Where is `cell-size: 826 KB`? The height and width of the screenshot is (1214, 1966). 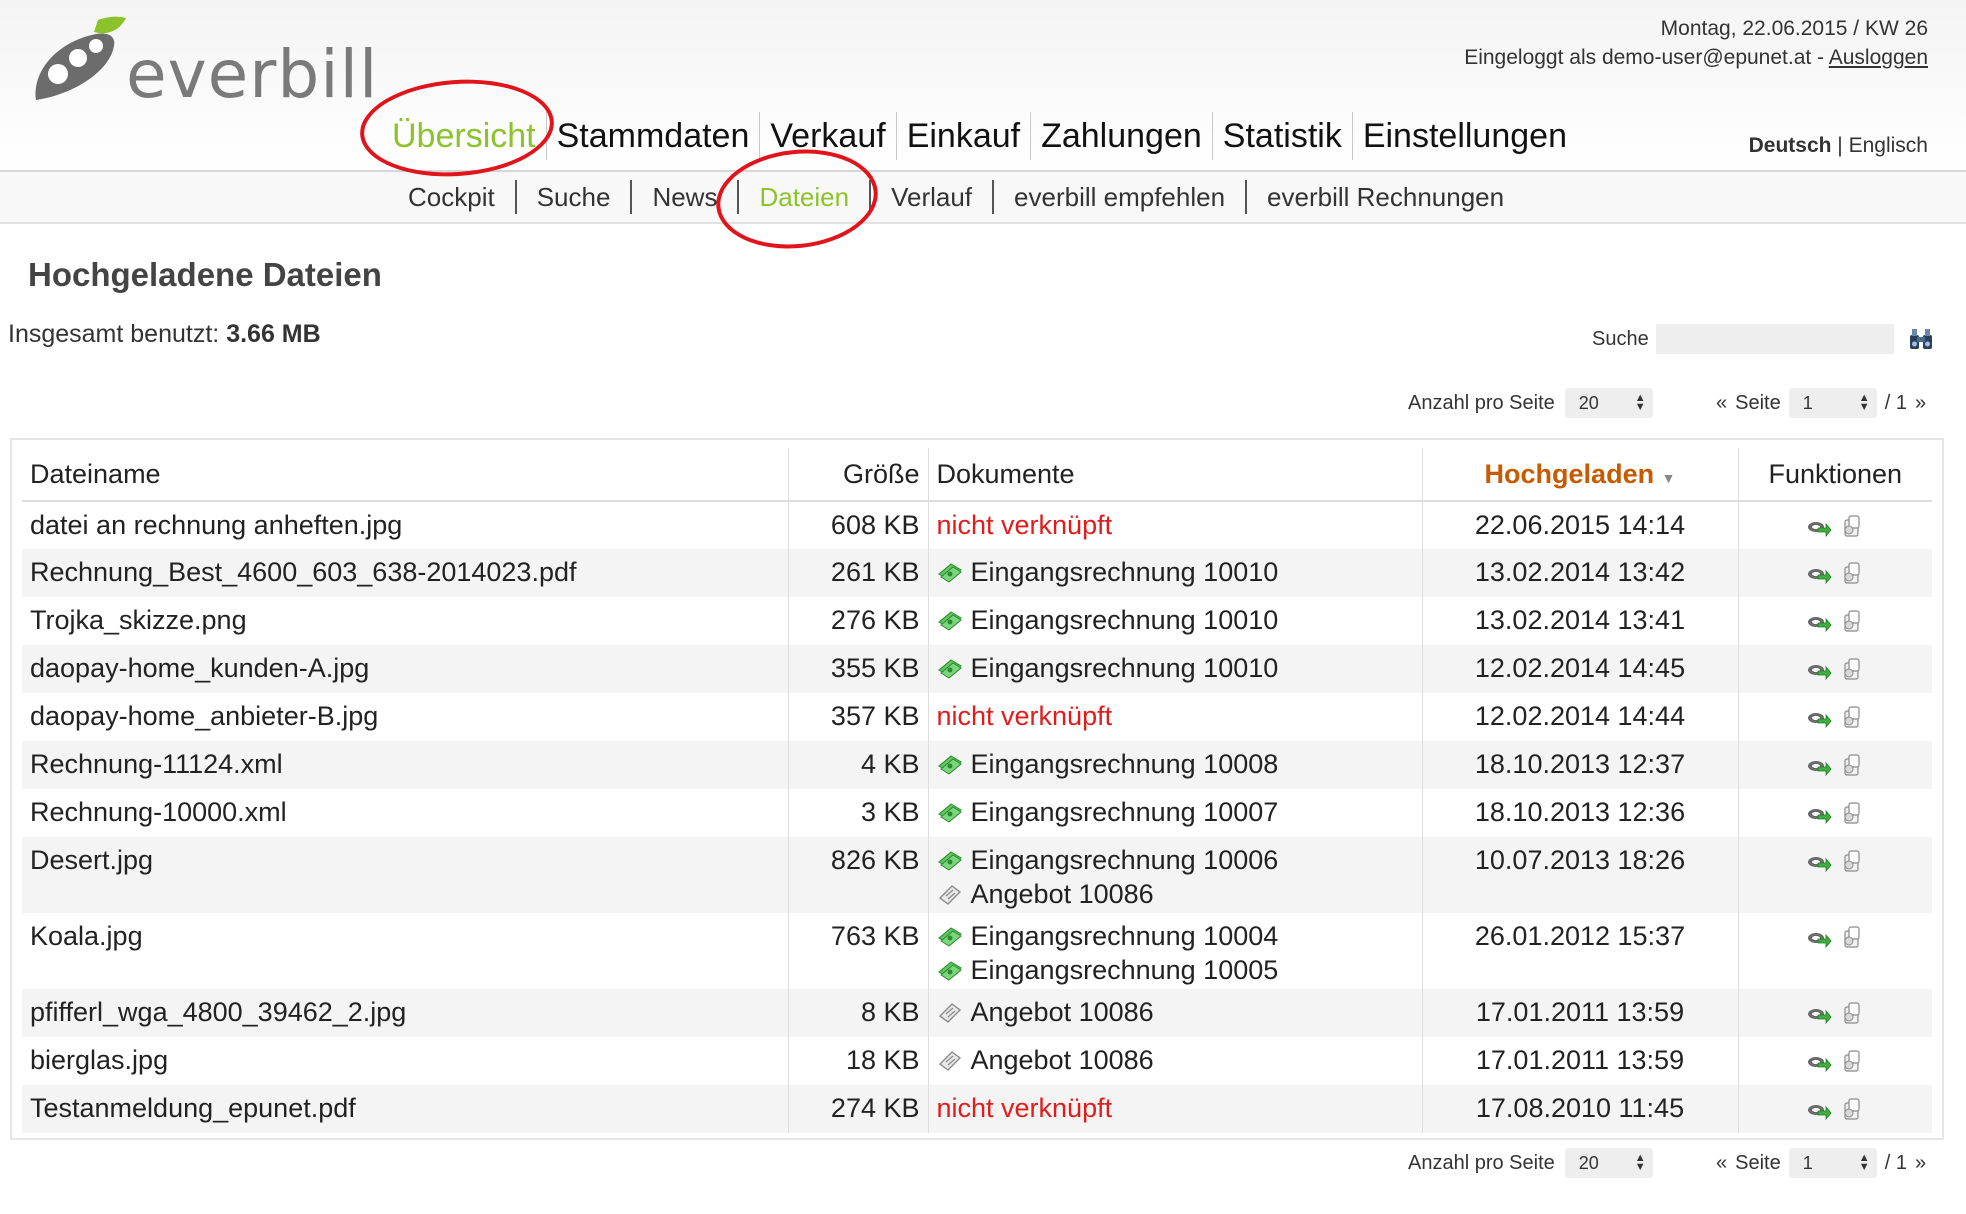 cell-size: 826 KB is located at coordinates (858, 875).